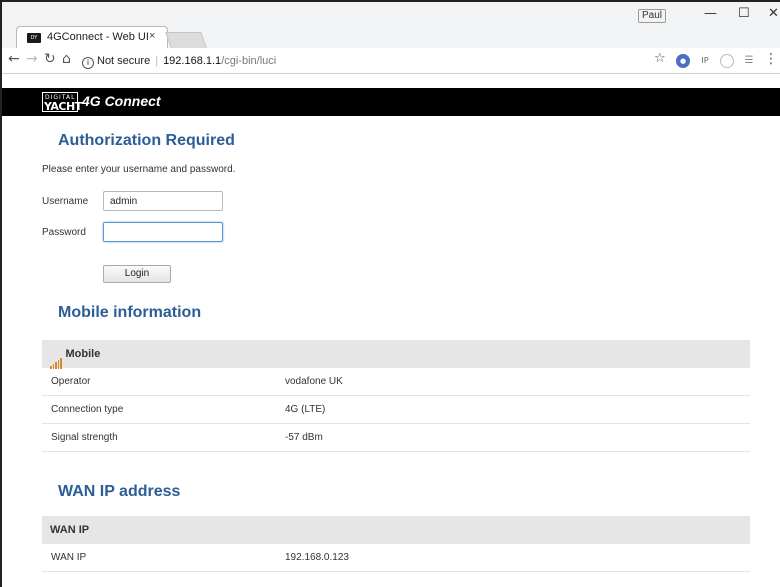 The width and height of the screenshot is (780, 587). What do you see at coordinates (121, 101) in the screenshot?
I see `brand-title: 4G Connect` at bounding box center [121, 101].